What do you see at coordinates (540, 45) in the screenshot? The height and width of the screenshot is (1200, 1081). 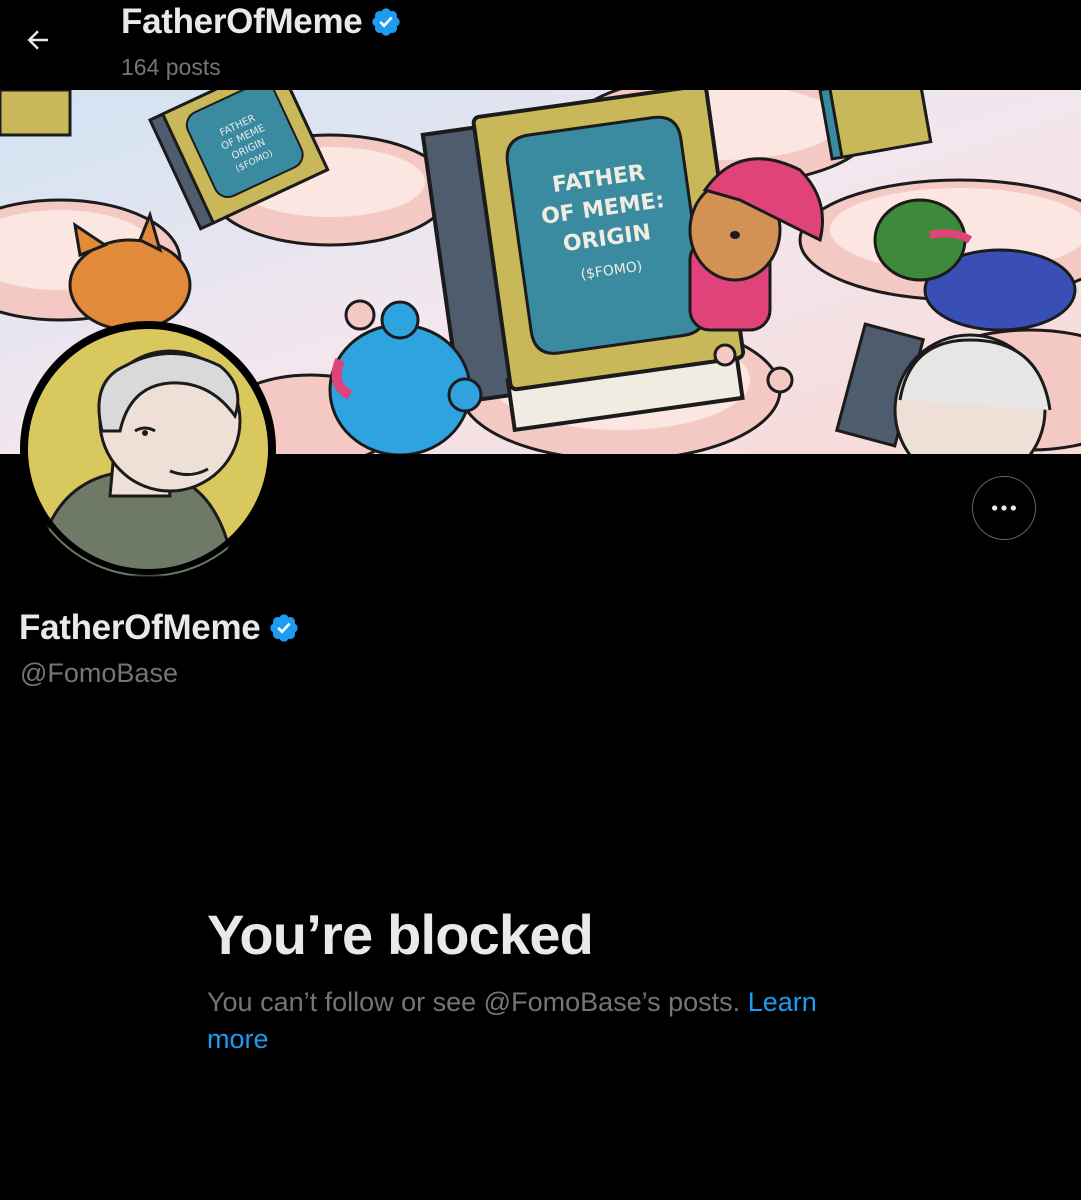 I see `top-bar: FatherOfMeme 164 posts` at bounding box center [540, 45].